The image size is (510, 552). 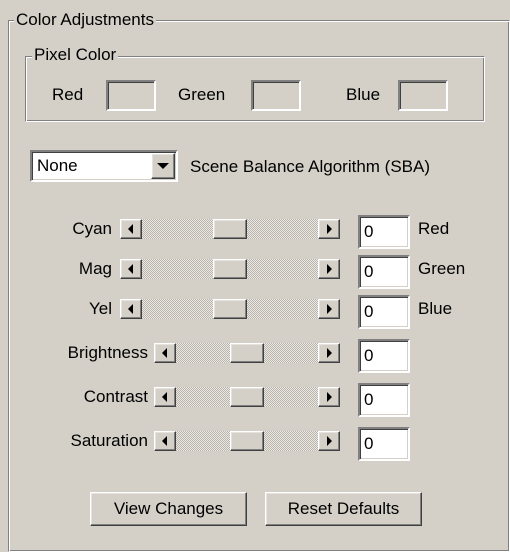 I want to click on blue-label: Blue, so click(x=363, y=94).